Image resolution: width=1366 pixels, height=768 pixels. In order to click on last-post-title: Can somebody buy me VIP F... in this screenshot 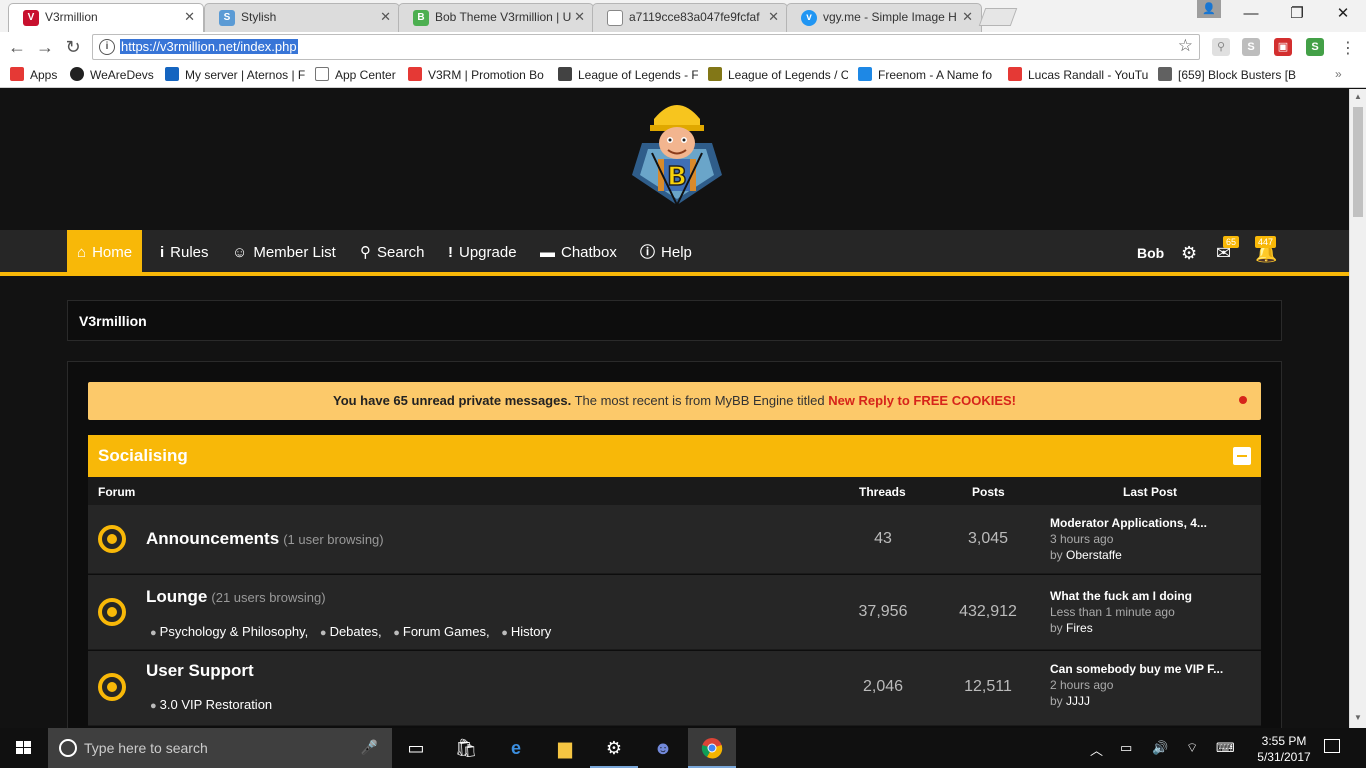, I will do `click(1136, 669)`.